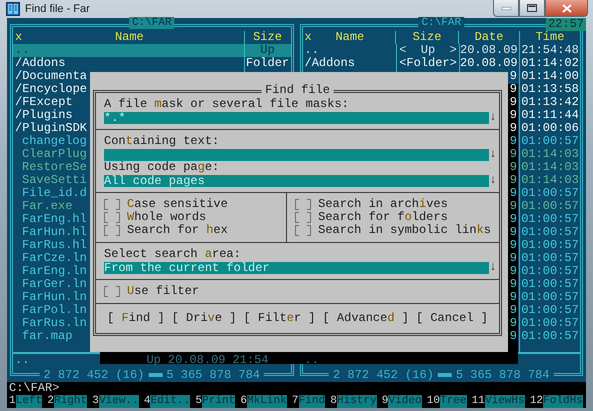 The image size is (593, 411). Describe the element at coordinates (550, 76) in the screenshot. I see `file-time: 01:14:00` at that location.